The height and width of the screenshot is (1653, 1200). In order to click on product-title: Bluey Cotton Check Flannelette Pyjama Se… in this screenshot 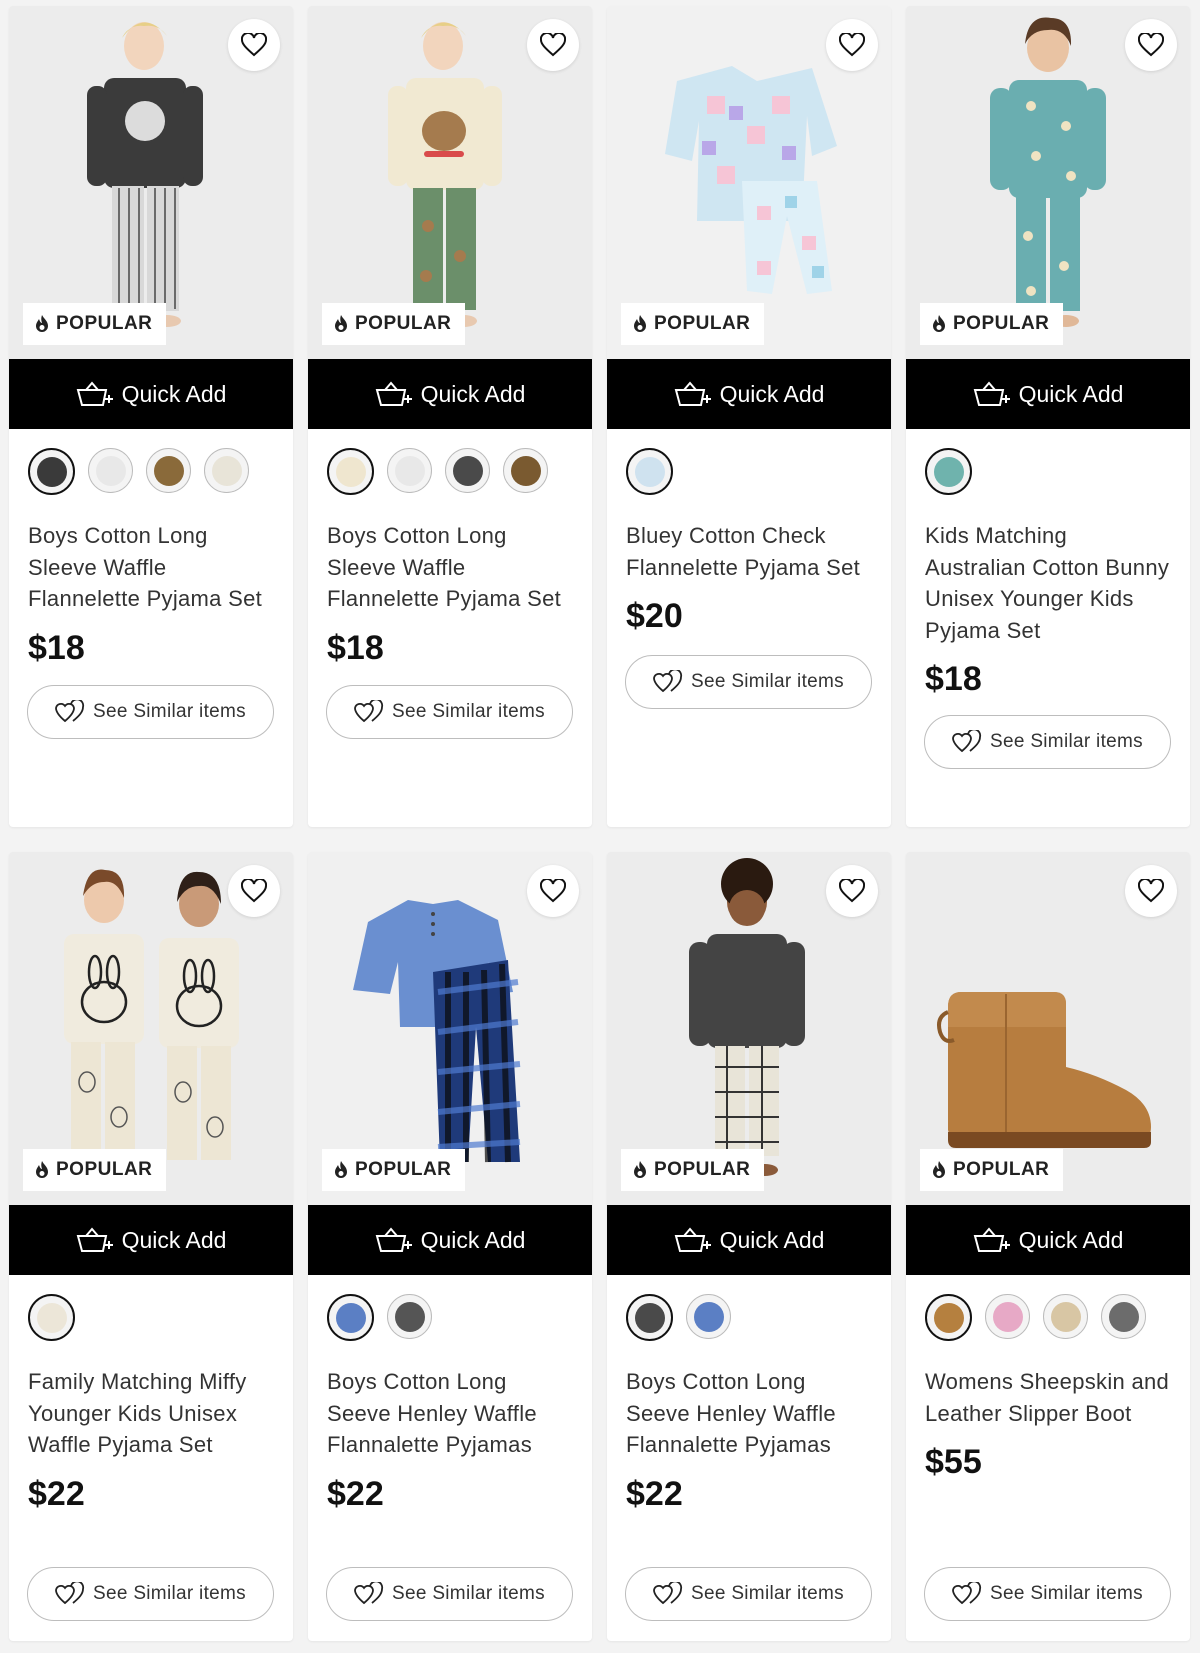, I will do `click(749, 551)`.